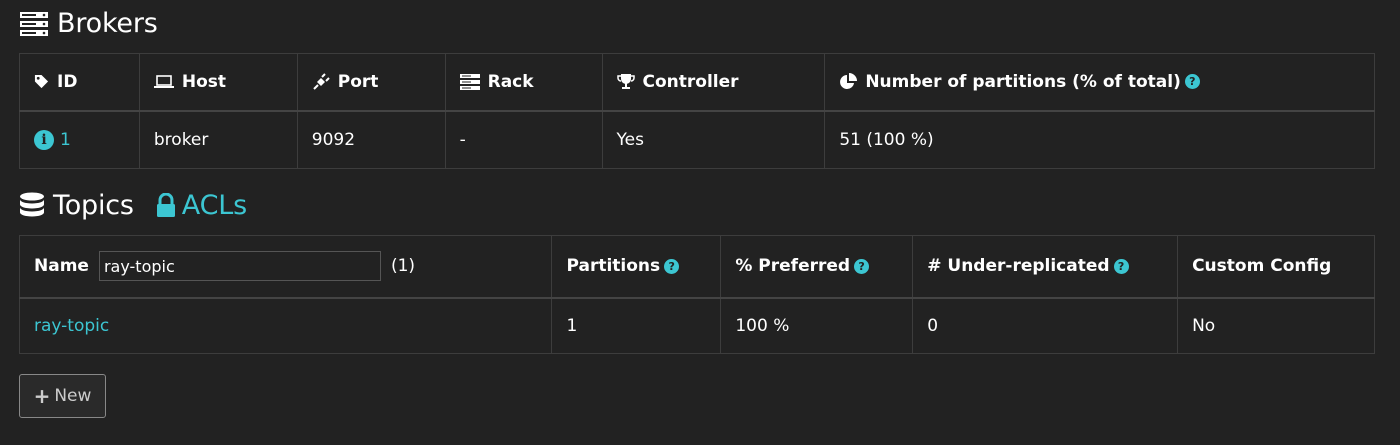 The image size is (1400, 445). Describe the element at coordinates (523, 139) in the screenshot. I see `broker-rack: -` at that location.